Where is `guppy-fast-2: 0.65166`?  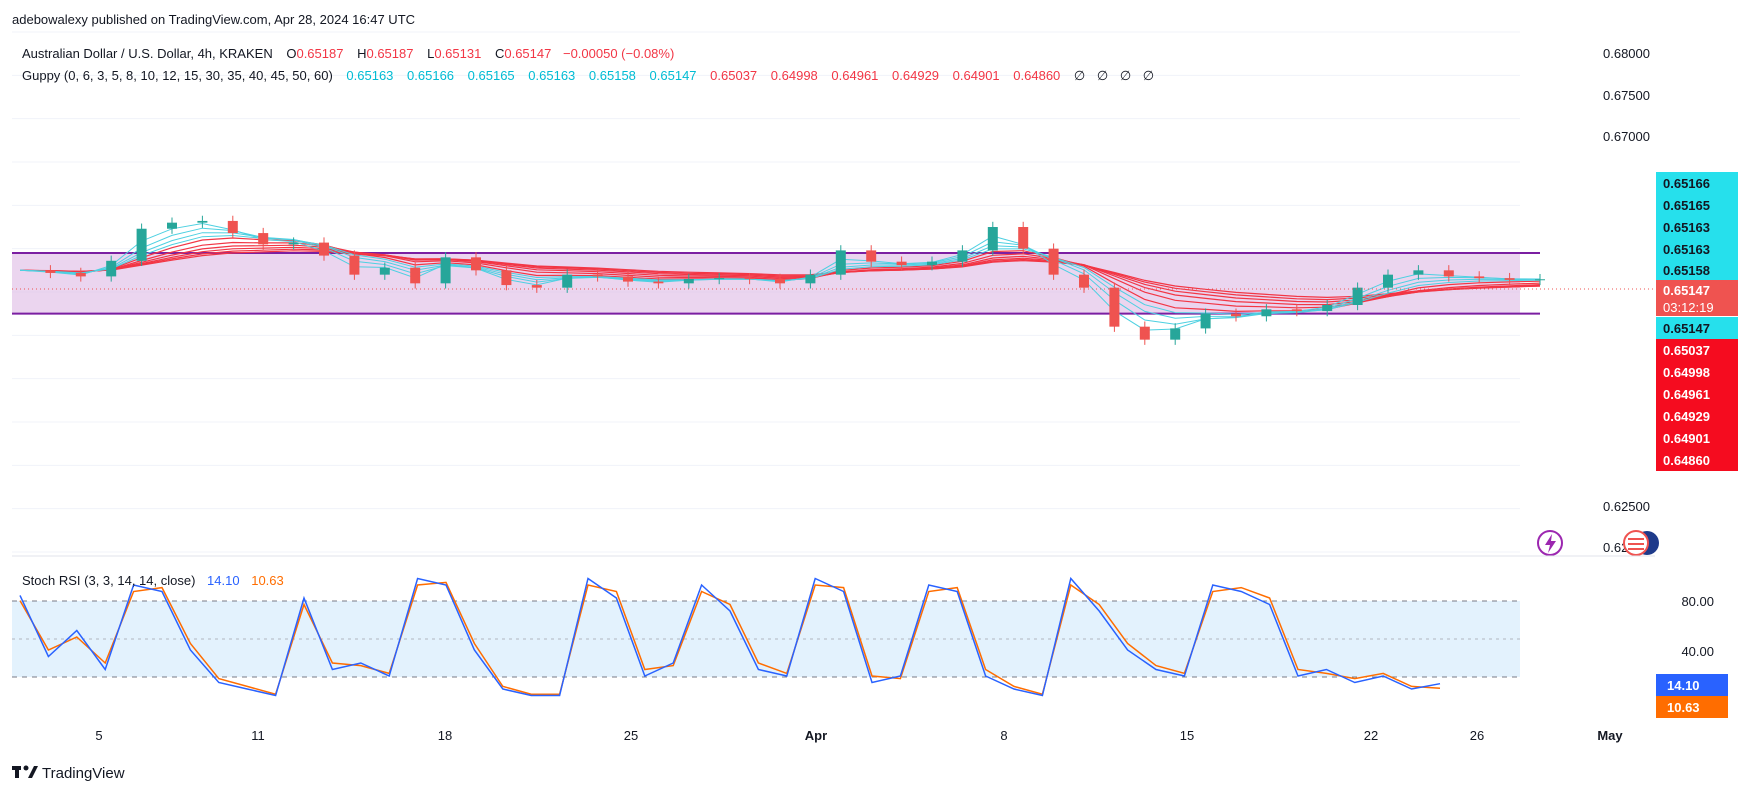
guppy-fast-2: 0.65166 is located at coordinates (430, 75).